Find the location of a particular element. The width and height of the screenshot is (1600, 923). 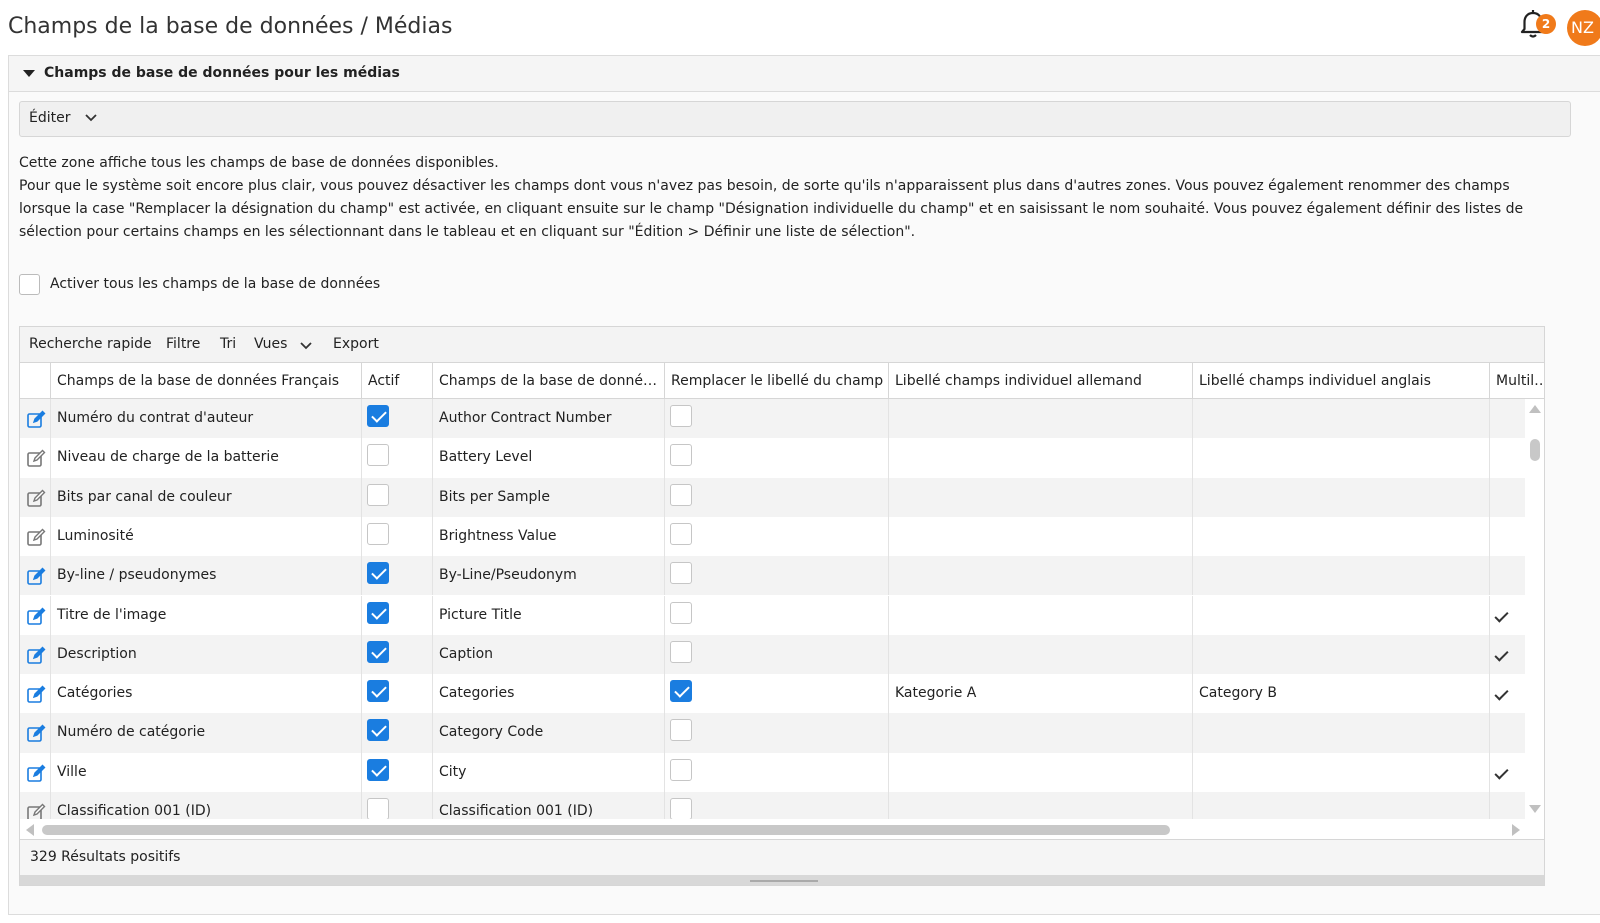

avatar: NZ is located at coordinates (1583, 28).